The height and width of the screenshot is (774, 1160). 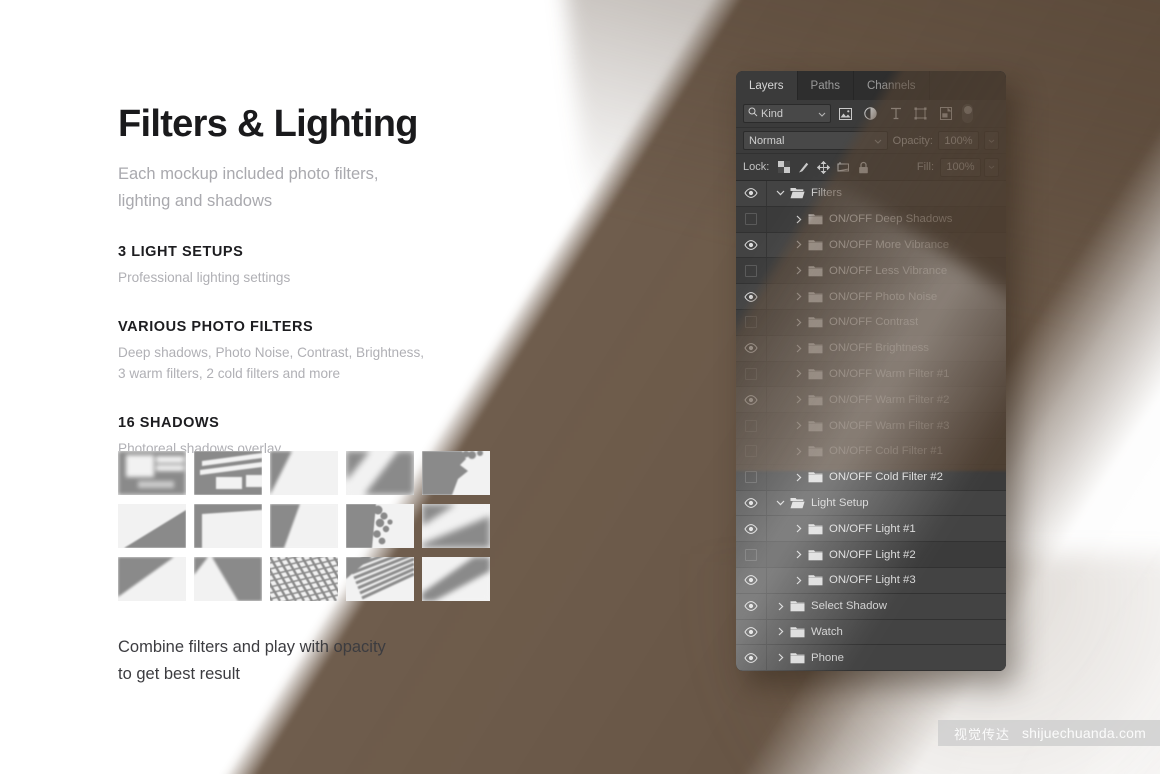 I want to click on pixel-layer-filter-icon, so click(x=845, y=113).